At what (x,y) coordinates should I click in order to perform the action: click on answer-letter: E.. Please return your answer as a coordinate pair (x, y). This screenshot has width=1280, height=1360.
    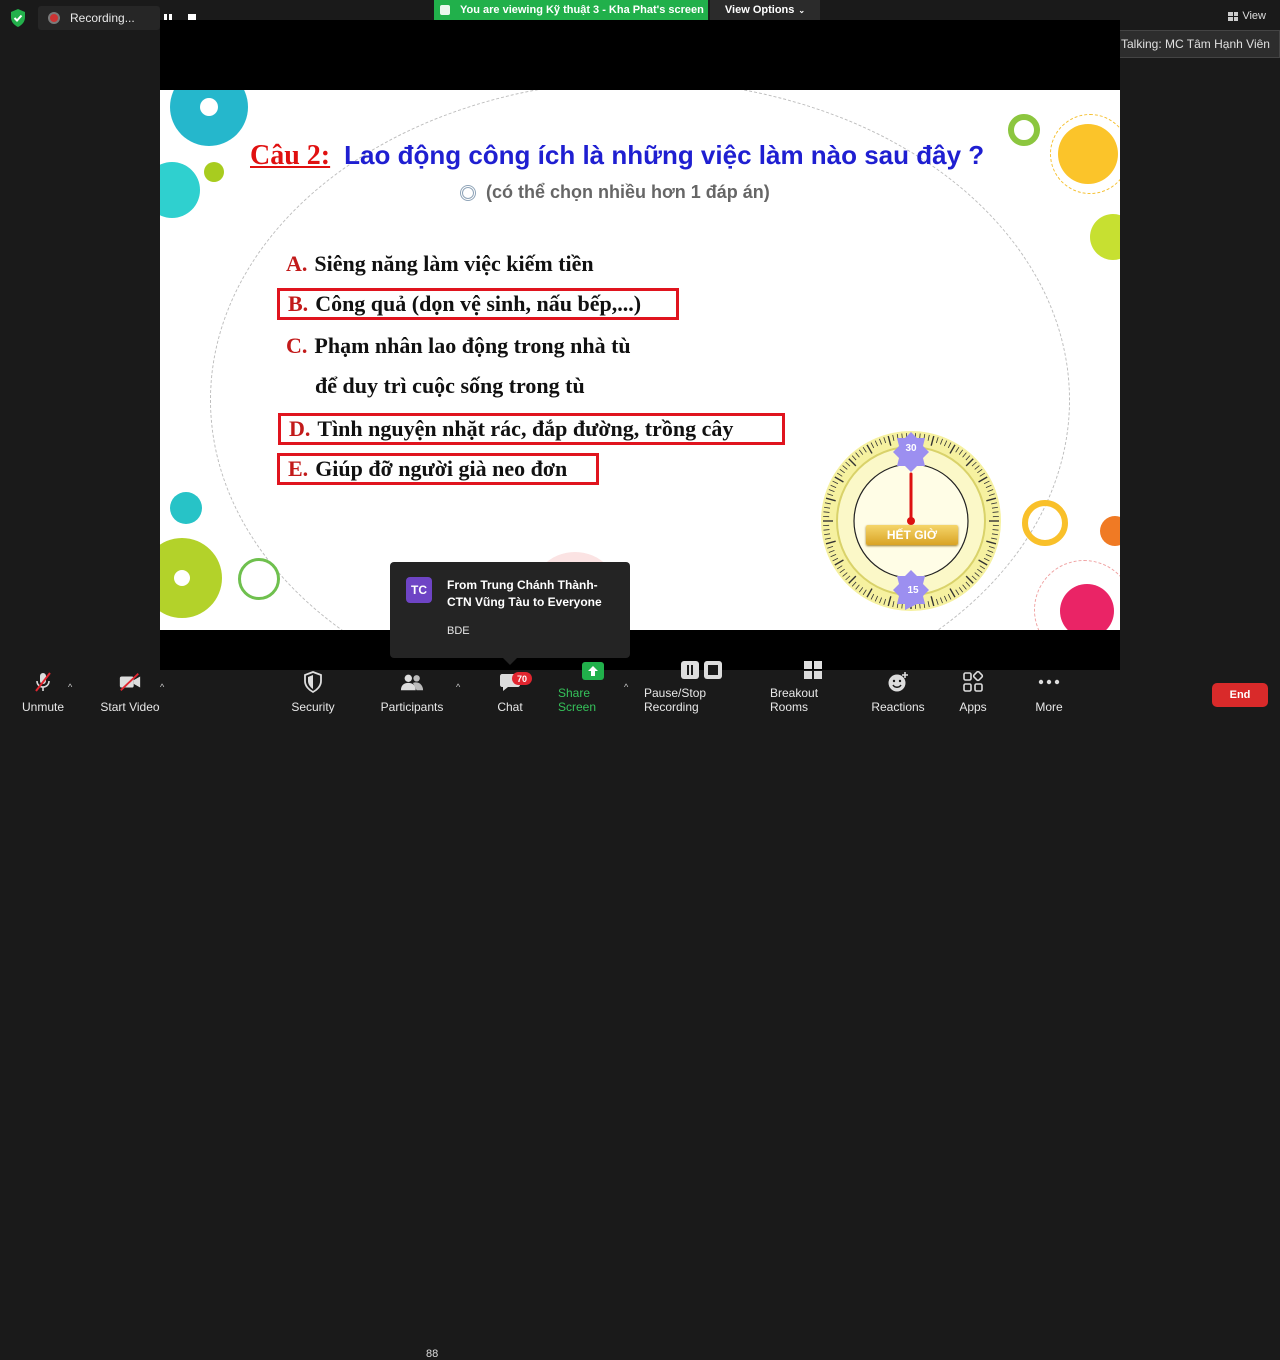
    Looking at the image, I should click on (298, 469).